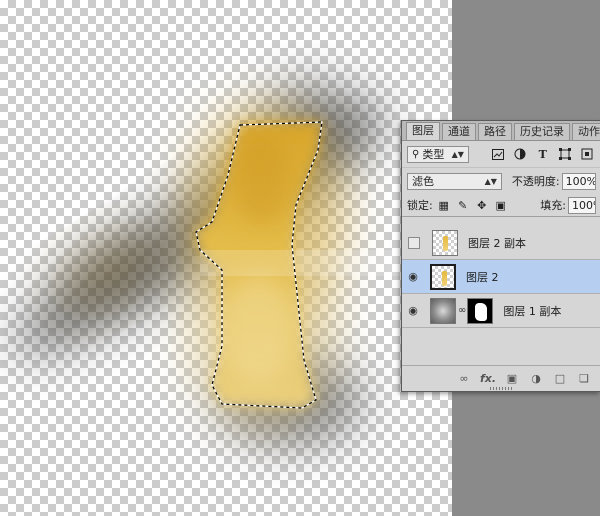 The image size is (600, 516). Describe the element at coordinates (488, 378) in the screenshot. I see `fx-icon: fx.` at that location.